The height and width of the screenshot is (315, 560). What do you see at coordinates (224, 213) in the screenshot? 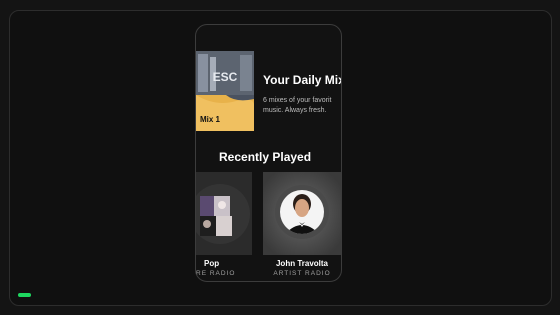
I see `pop-radio-artwork` at bounding box center [224, 213].